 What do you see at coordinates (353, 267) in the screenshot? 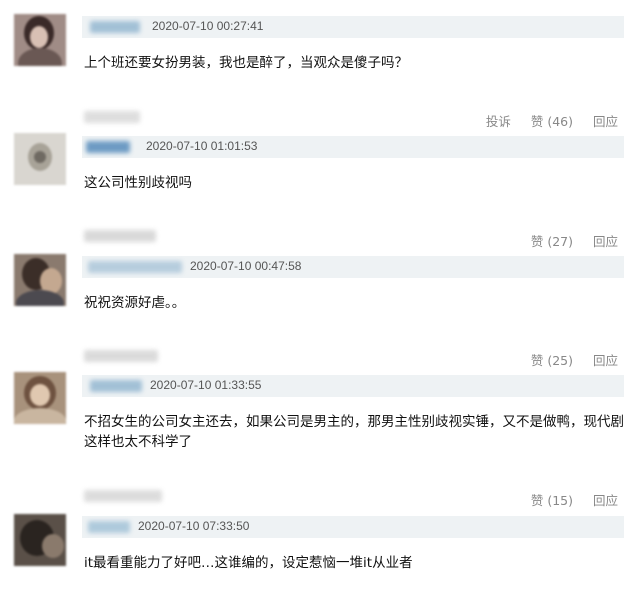
I see `comment-meta-bar: 2020-07-10 00:47:58` at bounding box center [353, 267].